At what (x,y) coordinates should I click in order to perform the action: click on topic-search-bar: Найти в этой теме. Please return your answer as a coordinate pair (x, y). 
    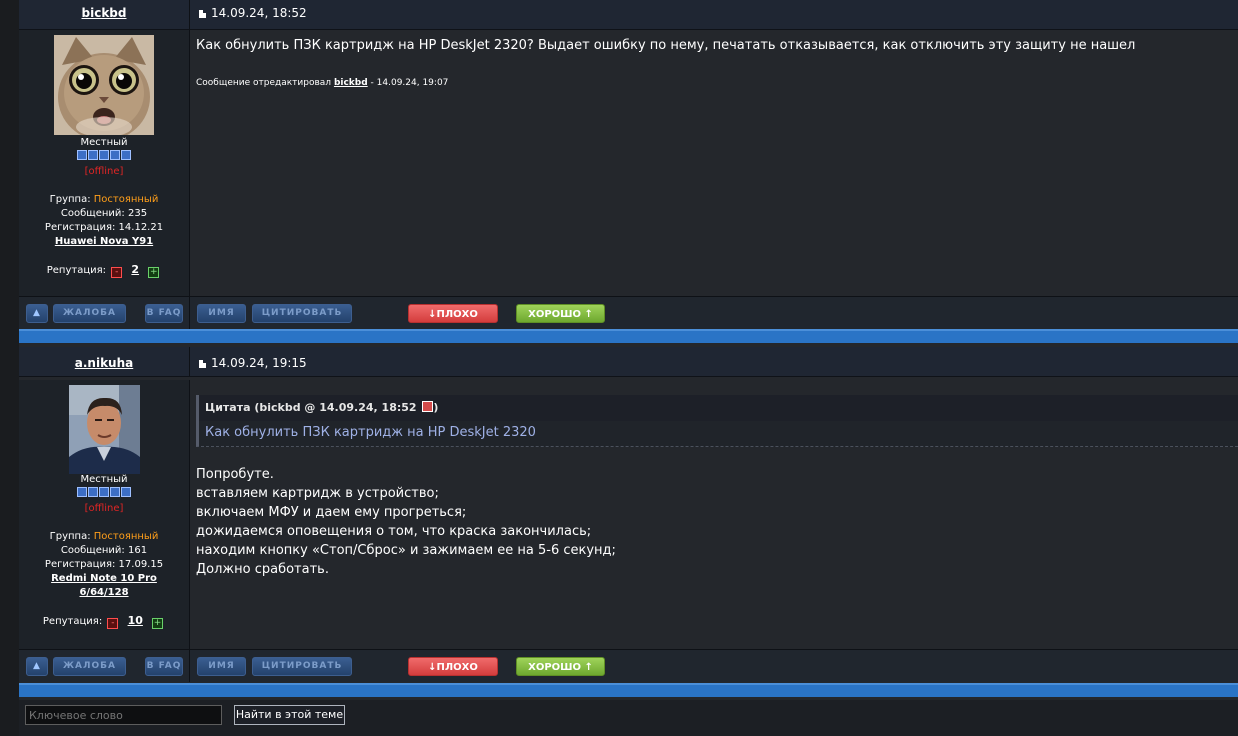
    Looking at the image, I should click on (628, 718).